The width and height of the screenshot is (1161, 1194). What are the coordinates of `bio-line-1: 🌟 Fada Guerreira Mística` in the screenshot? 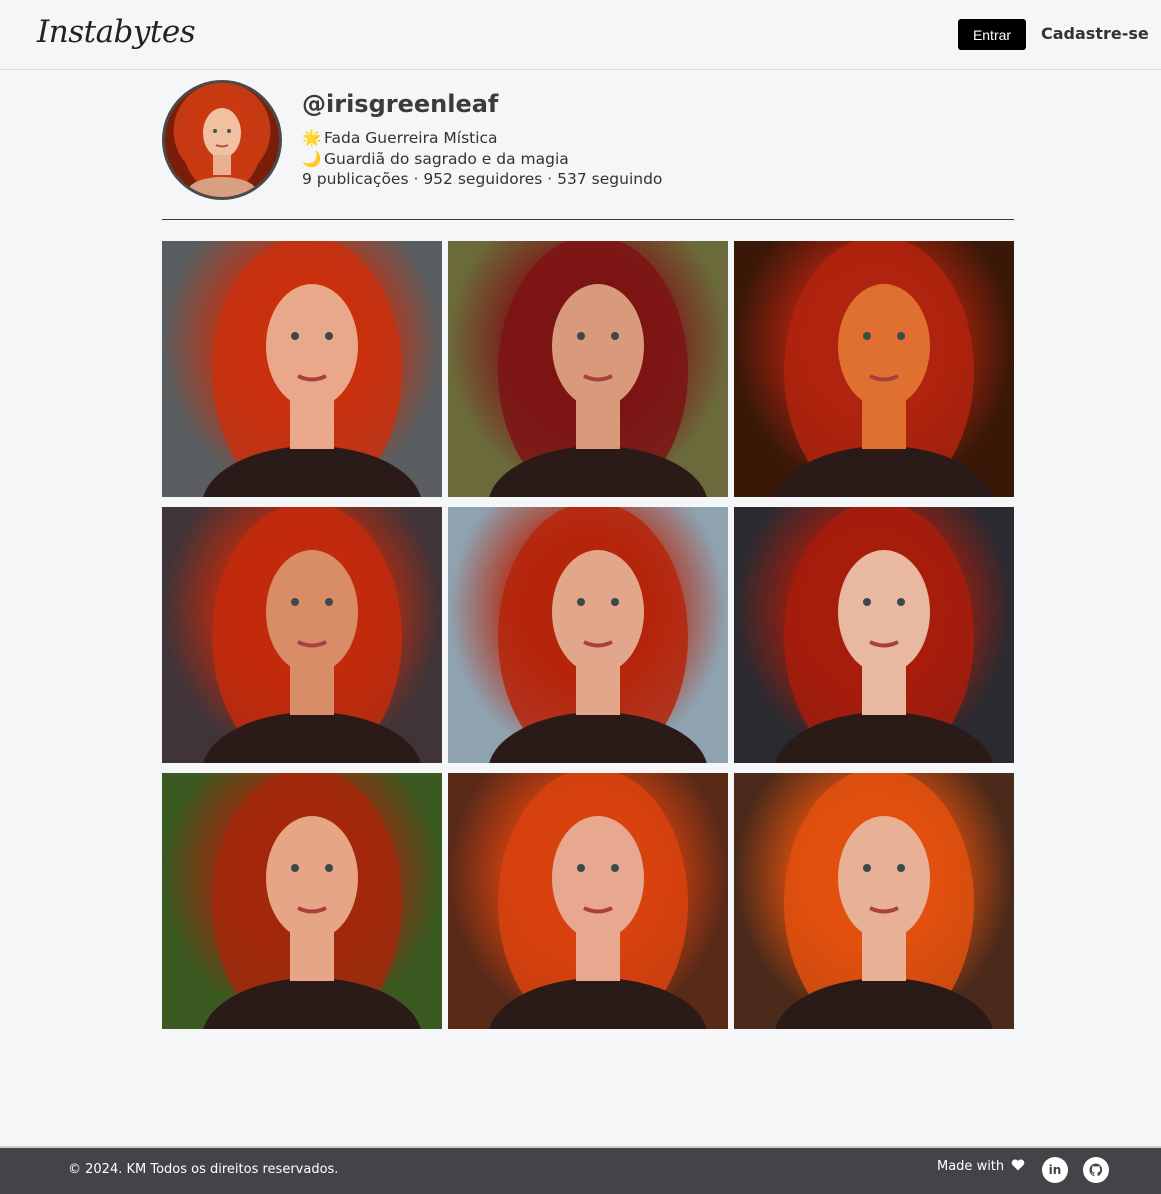 It's located at (400, 138).